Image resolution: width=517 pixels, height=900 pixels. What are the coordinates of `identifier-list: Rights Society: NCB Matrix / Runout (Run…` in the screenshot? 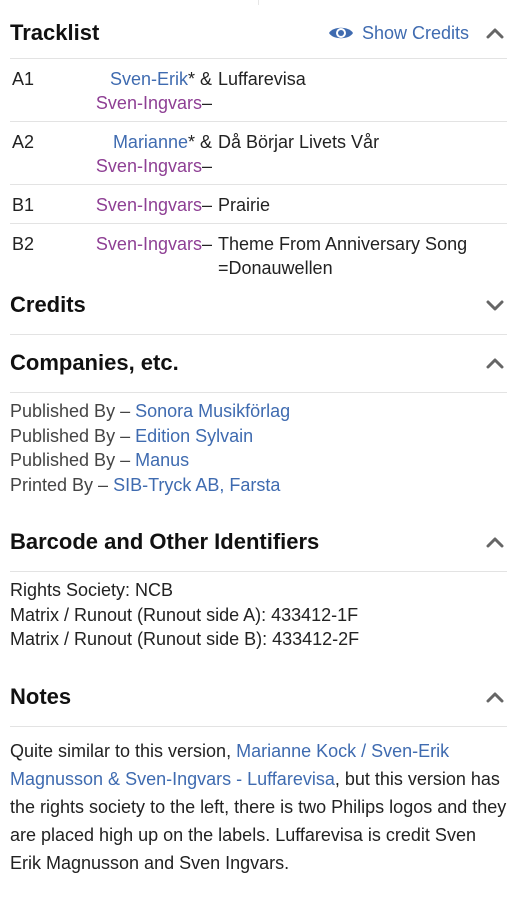 It's located at (258, 612).